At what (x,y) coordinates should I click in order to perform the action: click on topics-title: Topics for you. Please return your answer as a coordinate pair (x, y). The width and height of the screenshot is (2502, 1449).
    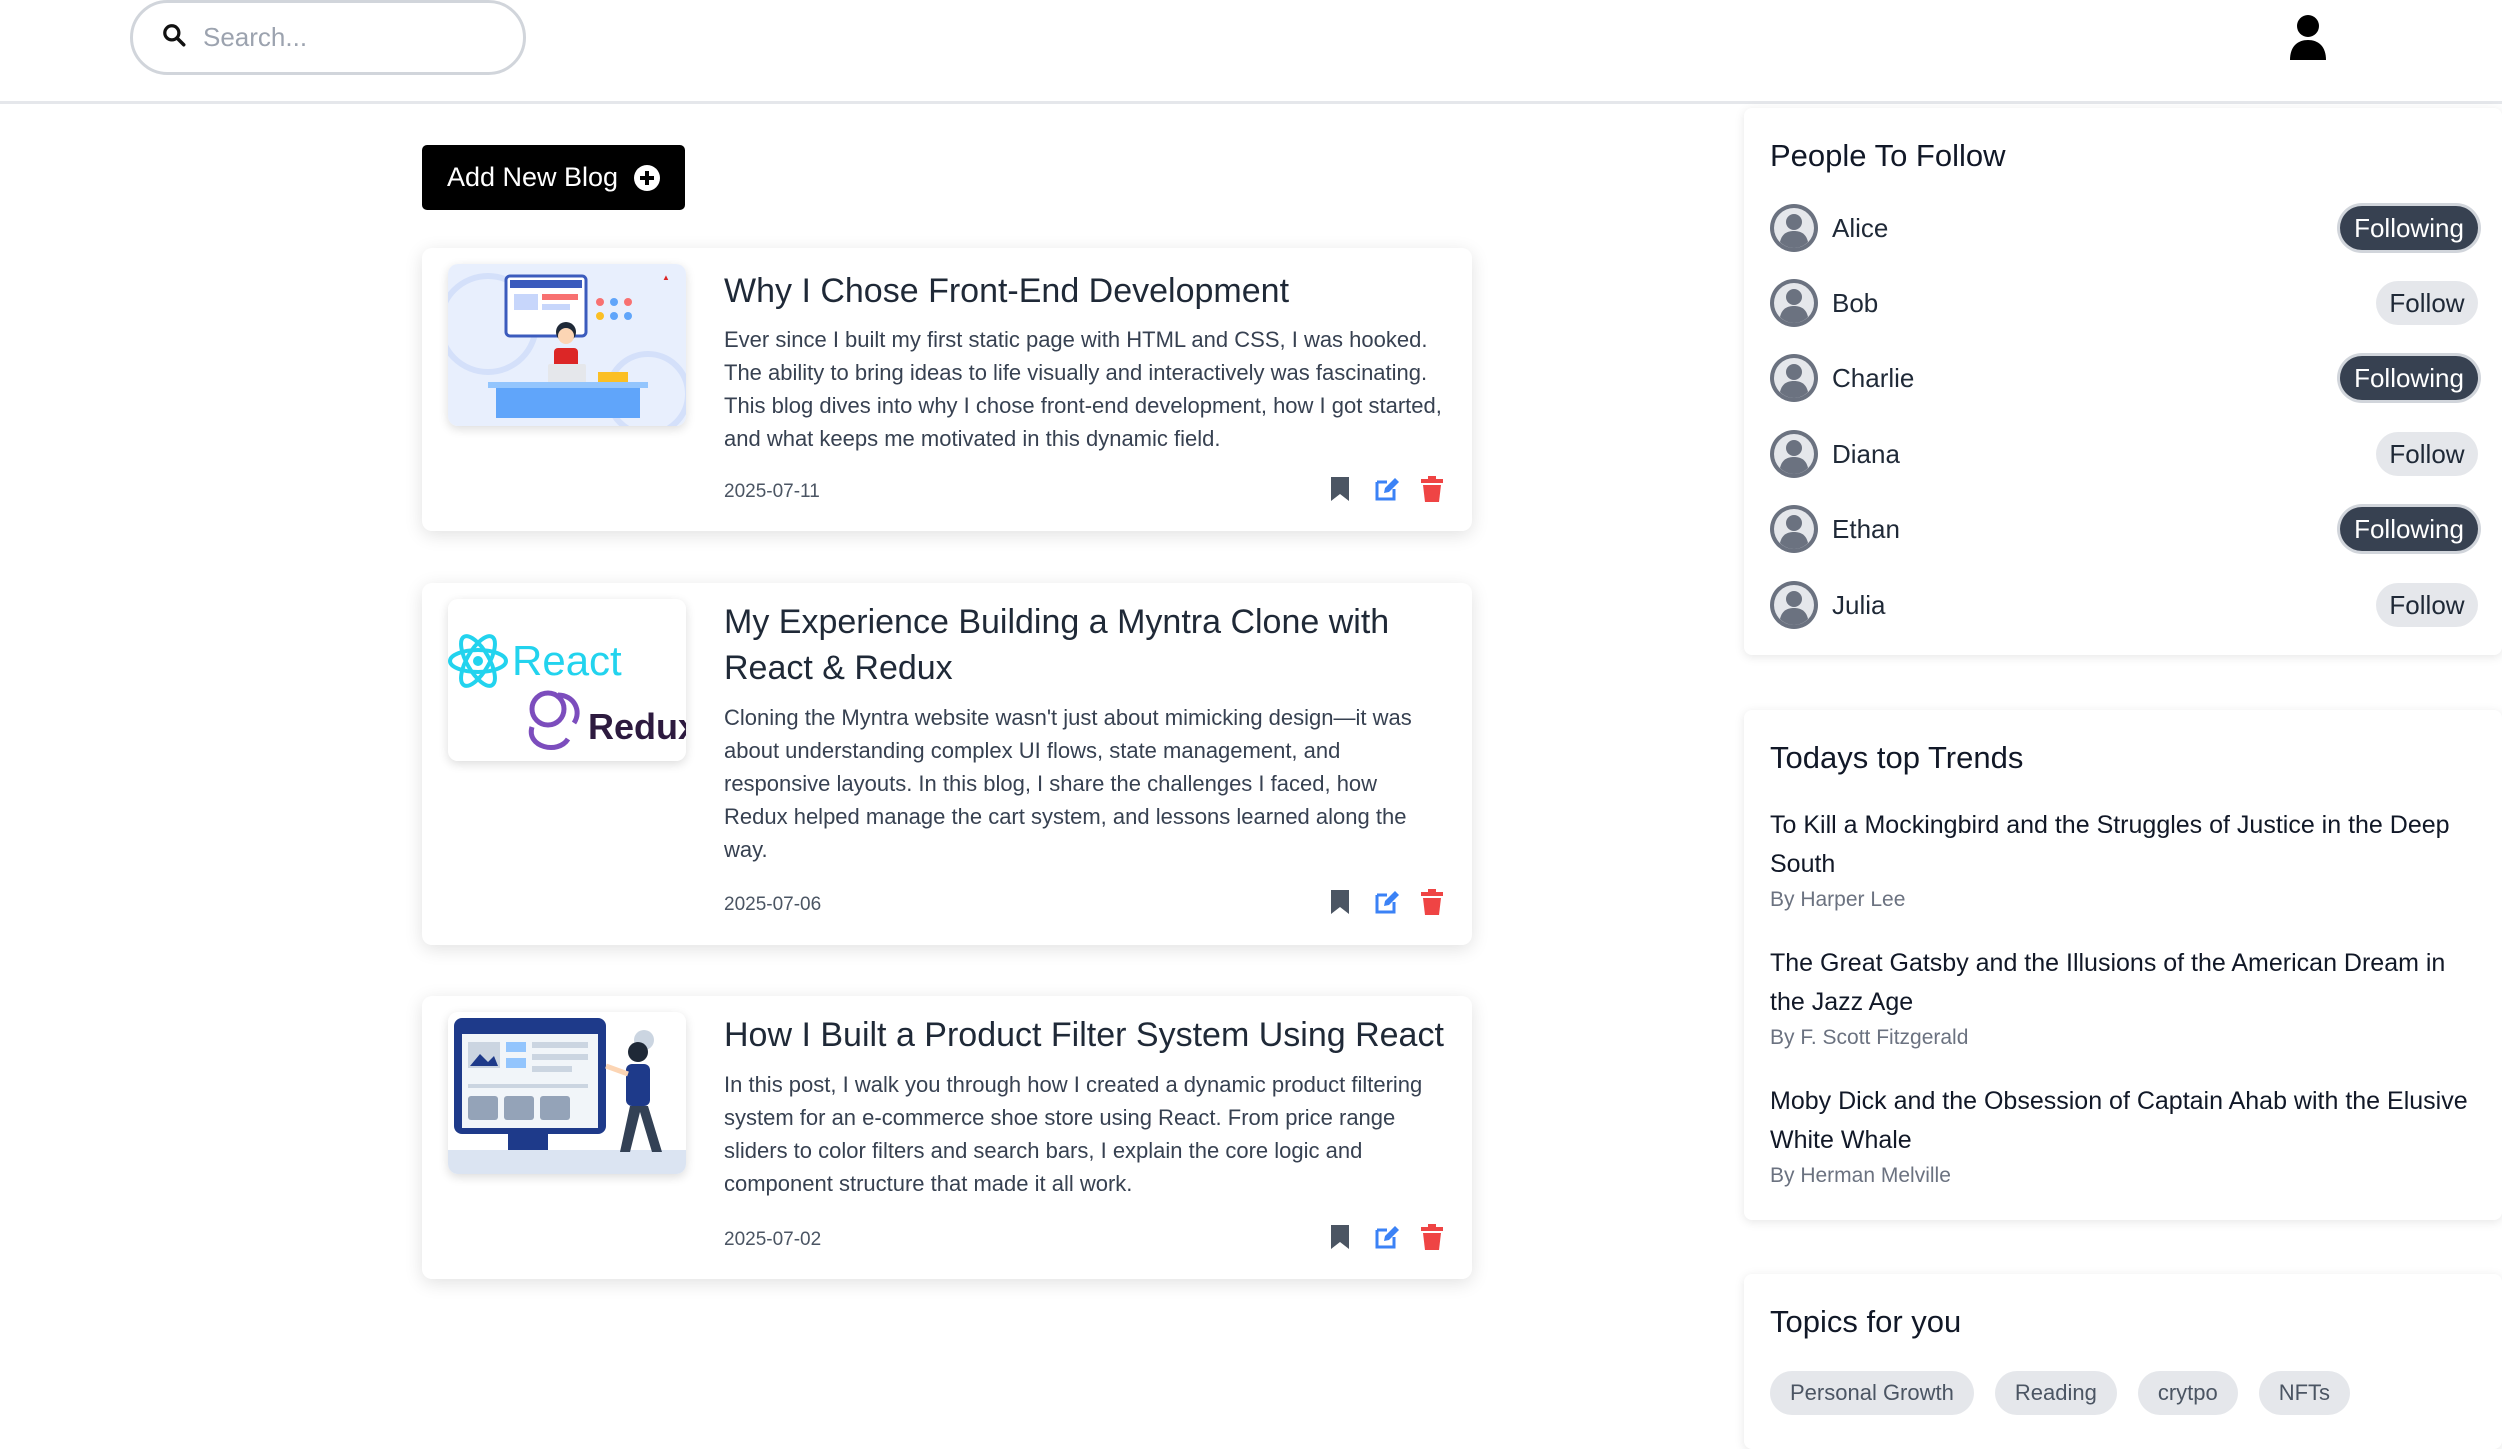
    Looking at the image, I should click on (1866, 1321).